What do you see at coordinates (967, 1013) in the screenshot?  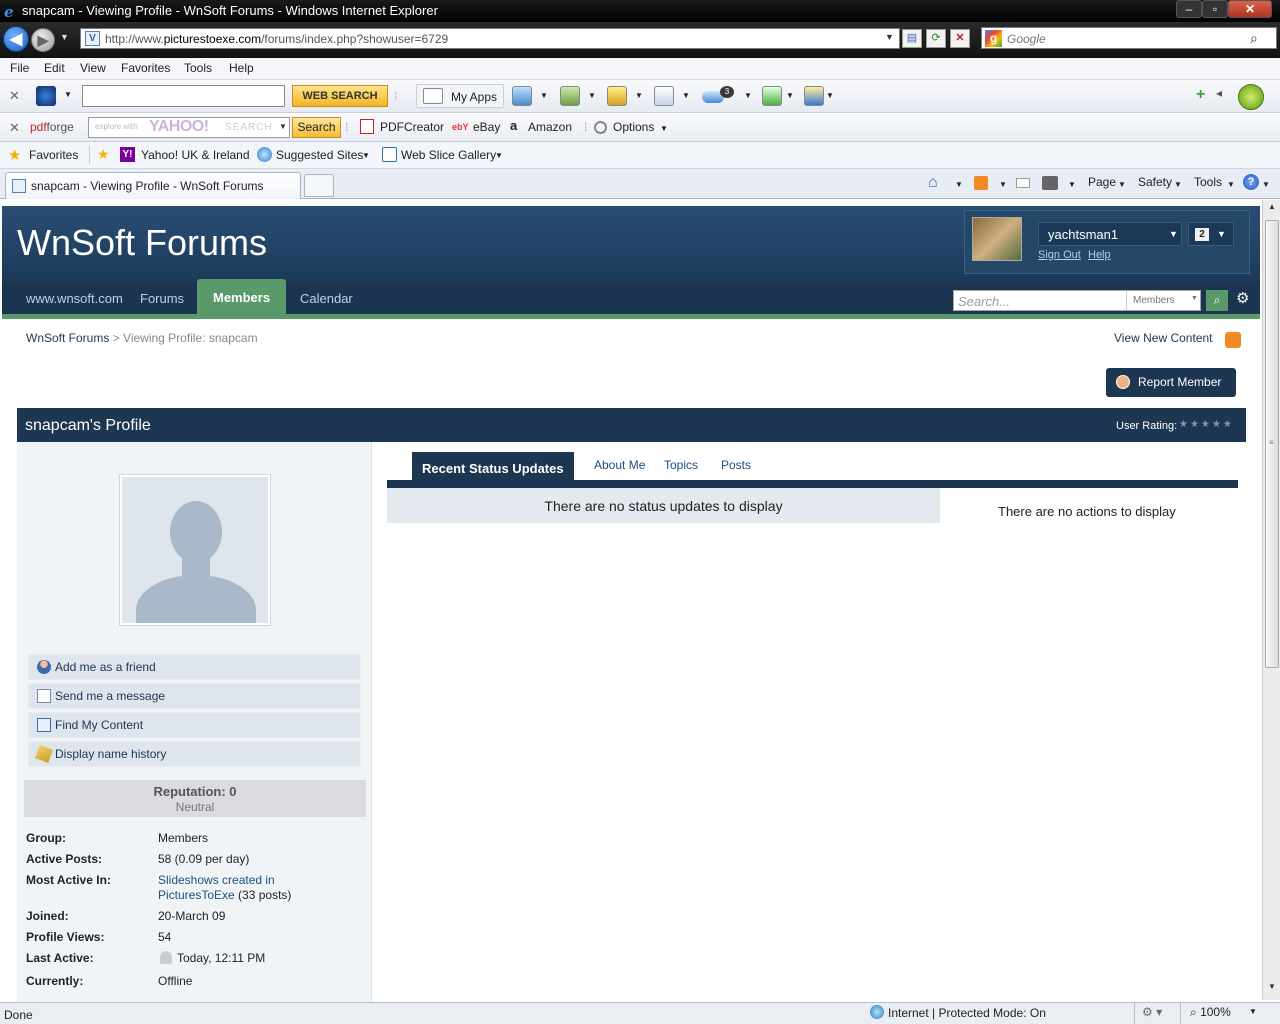 I see `security-zone: Internet | Protected Mode: On` at bounding box center [967, 1013].